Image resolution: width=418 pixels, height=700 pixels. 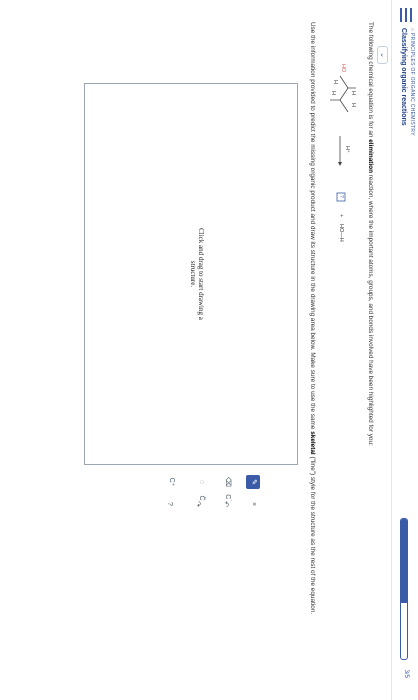 What do you see at coordinates (403, 77) in the screenshot?
I see `page-title: Classifying organic reactions` at bounding box center [403, 77].